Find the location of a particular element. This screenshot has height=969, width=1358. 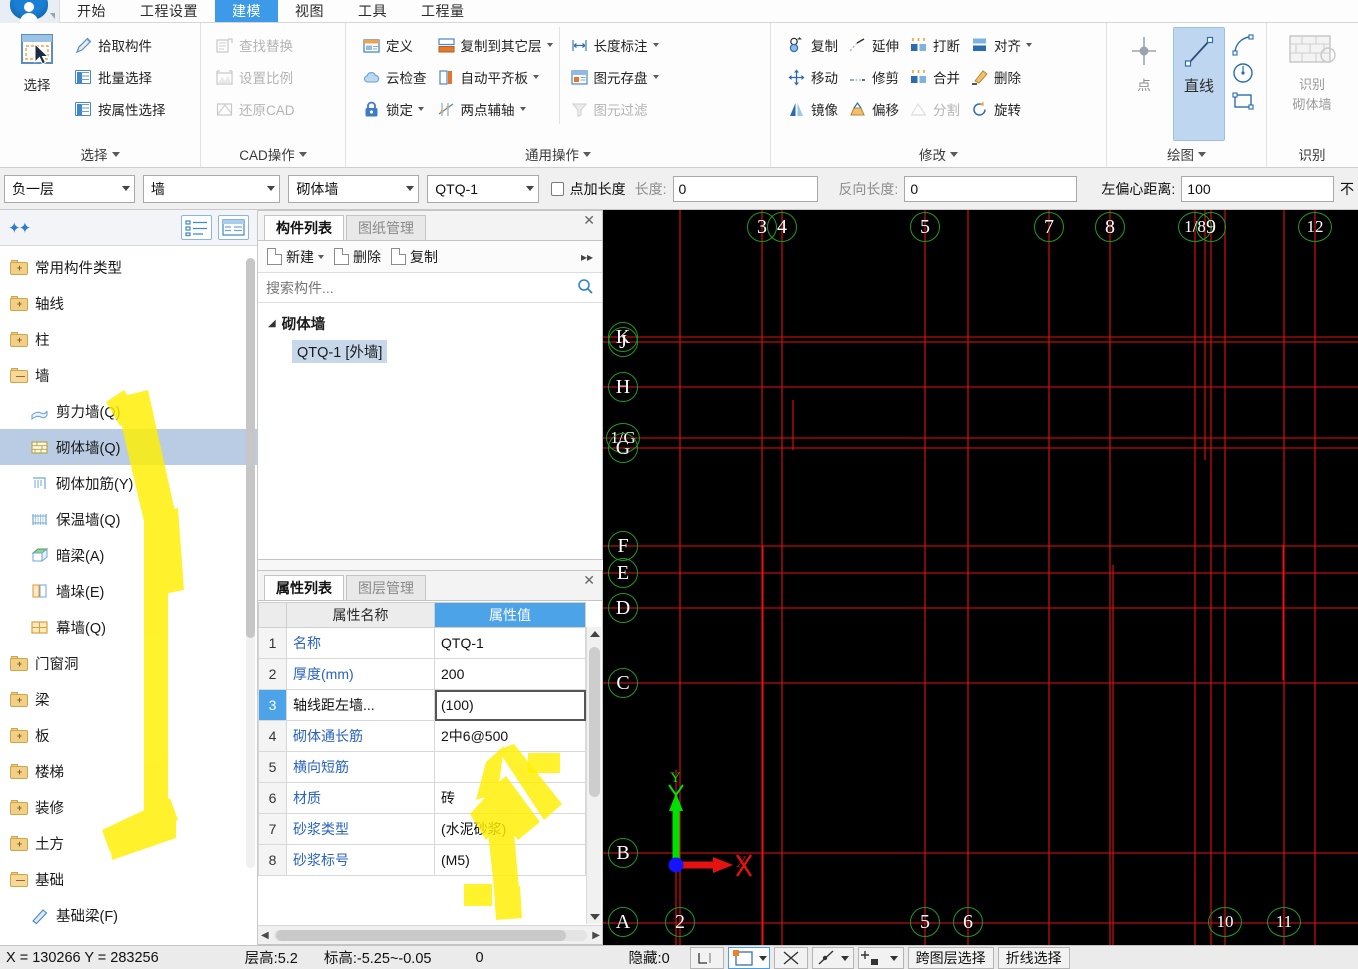

hscroll-track is located at coordinates (430, 935).